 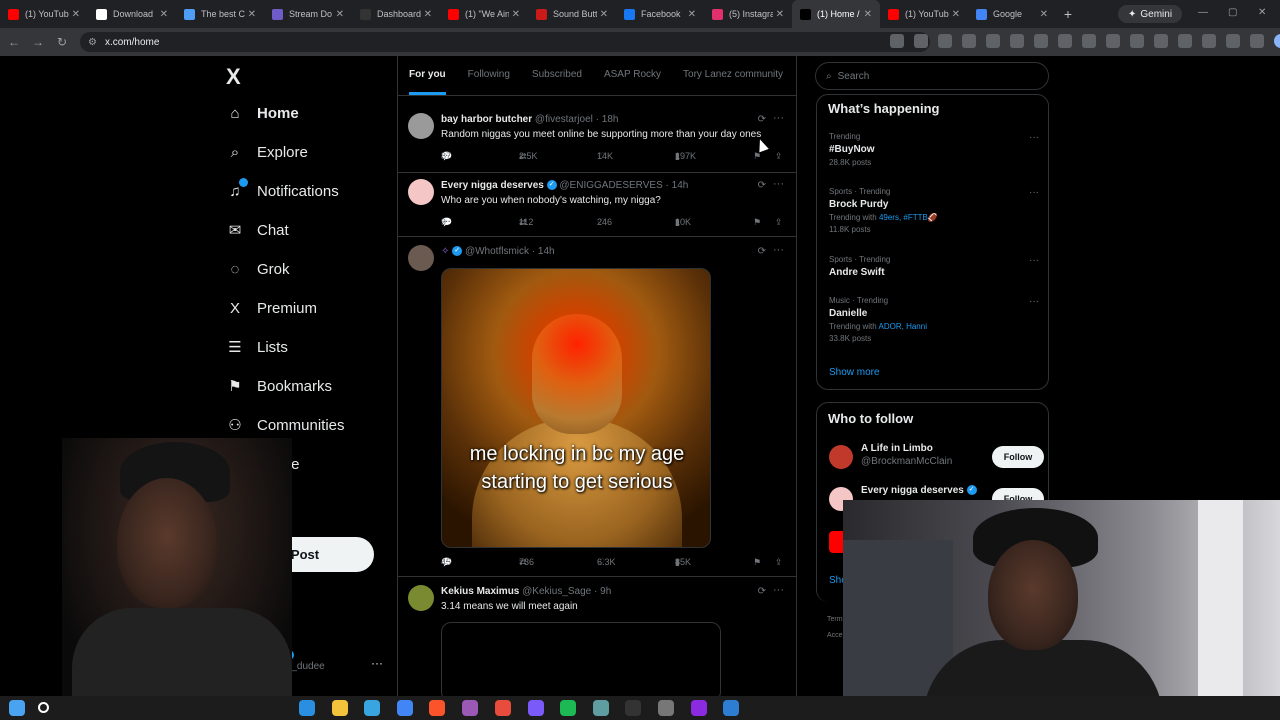 What do you see at coordinates (921, 41) in the screenshot?
I see `bookmark-star-icon` at bounding box center [921, 41].